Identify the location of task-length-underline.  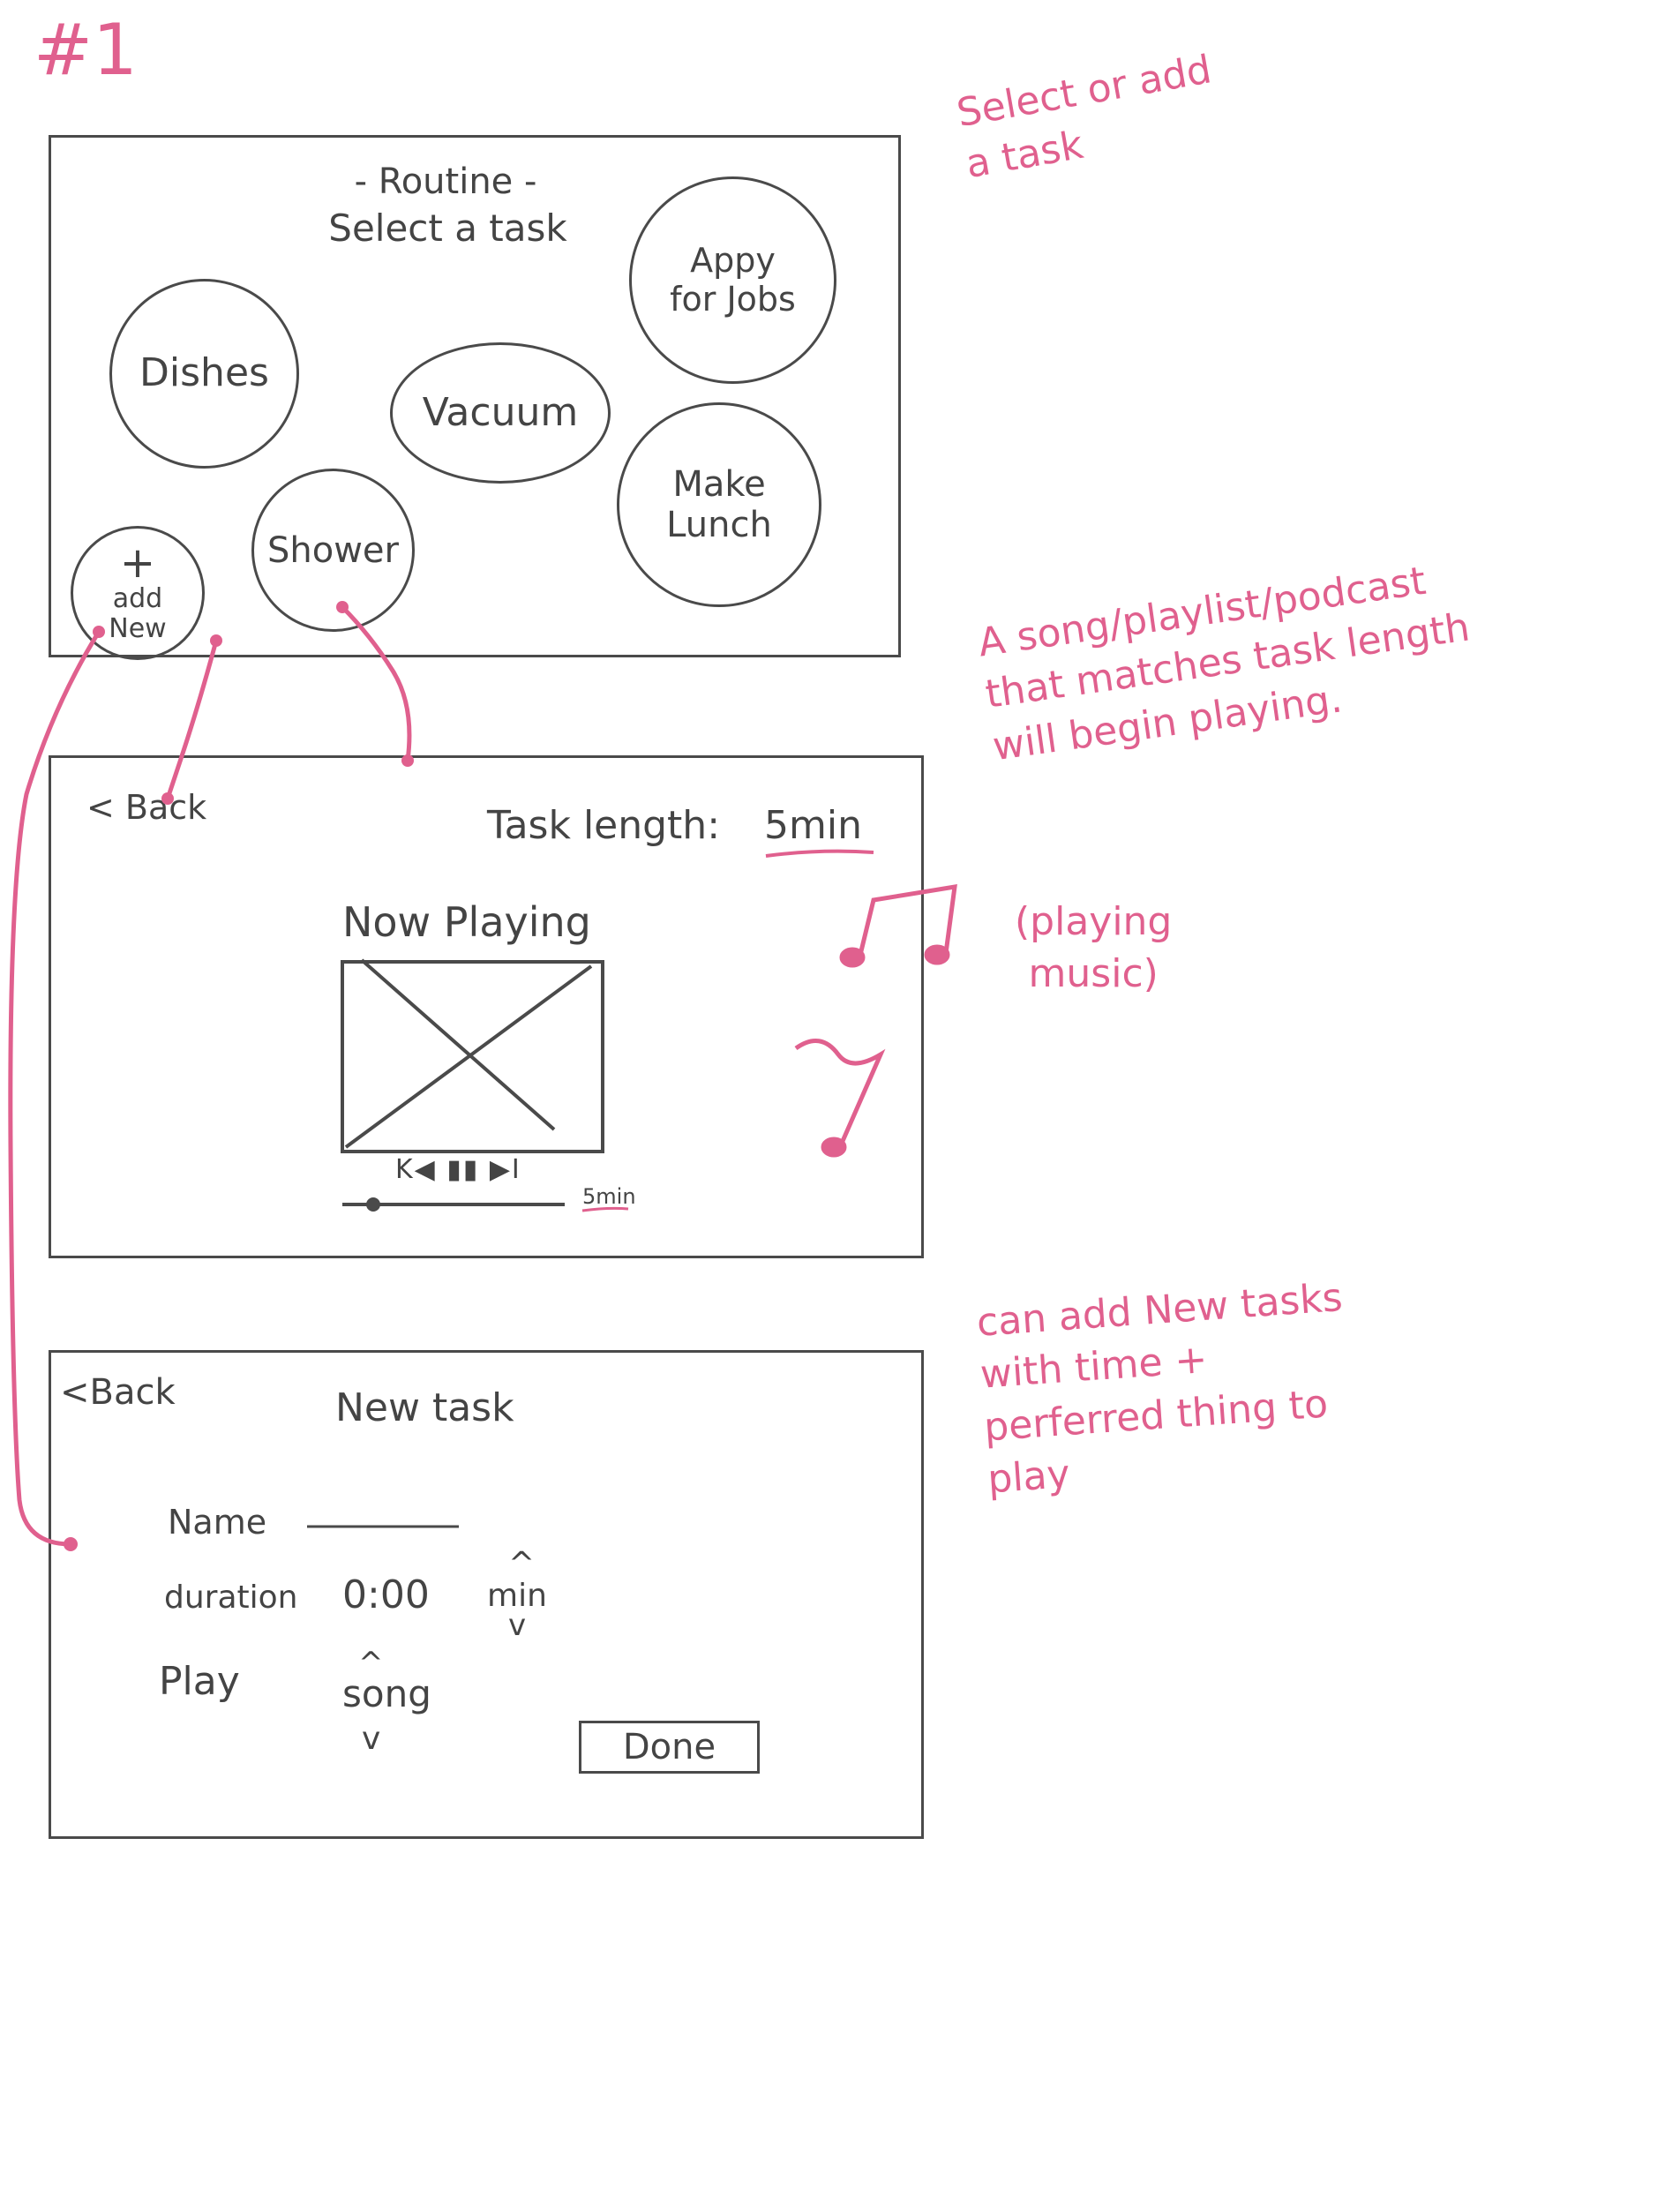
(819, 853).